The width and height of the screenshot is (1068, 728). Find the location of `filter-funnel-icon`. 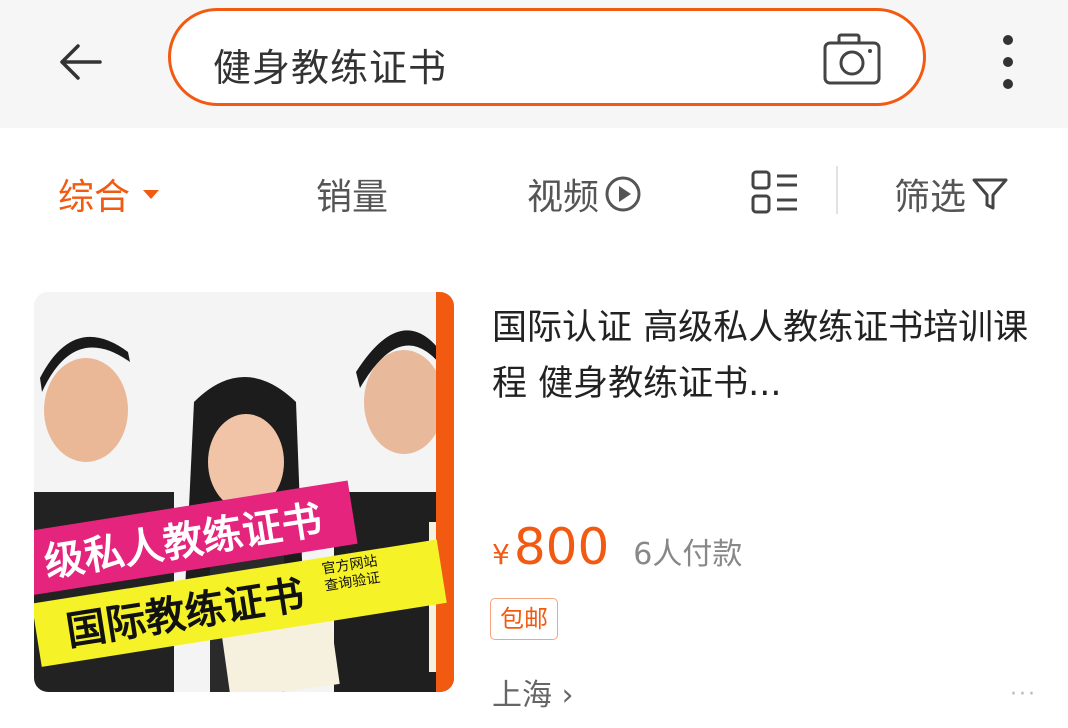

filter-funnel-icon is located at coordinates (990, 194).